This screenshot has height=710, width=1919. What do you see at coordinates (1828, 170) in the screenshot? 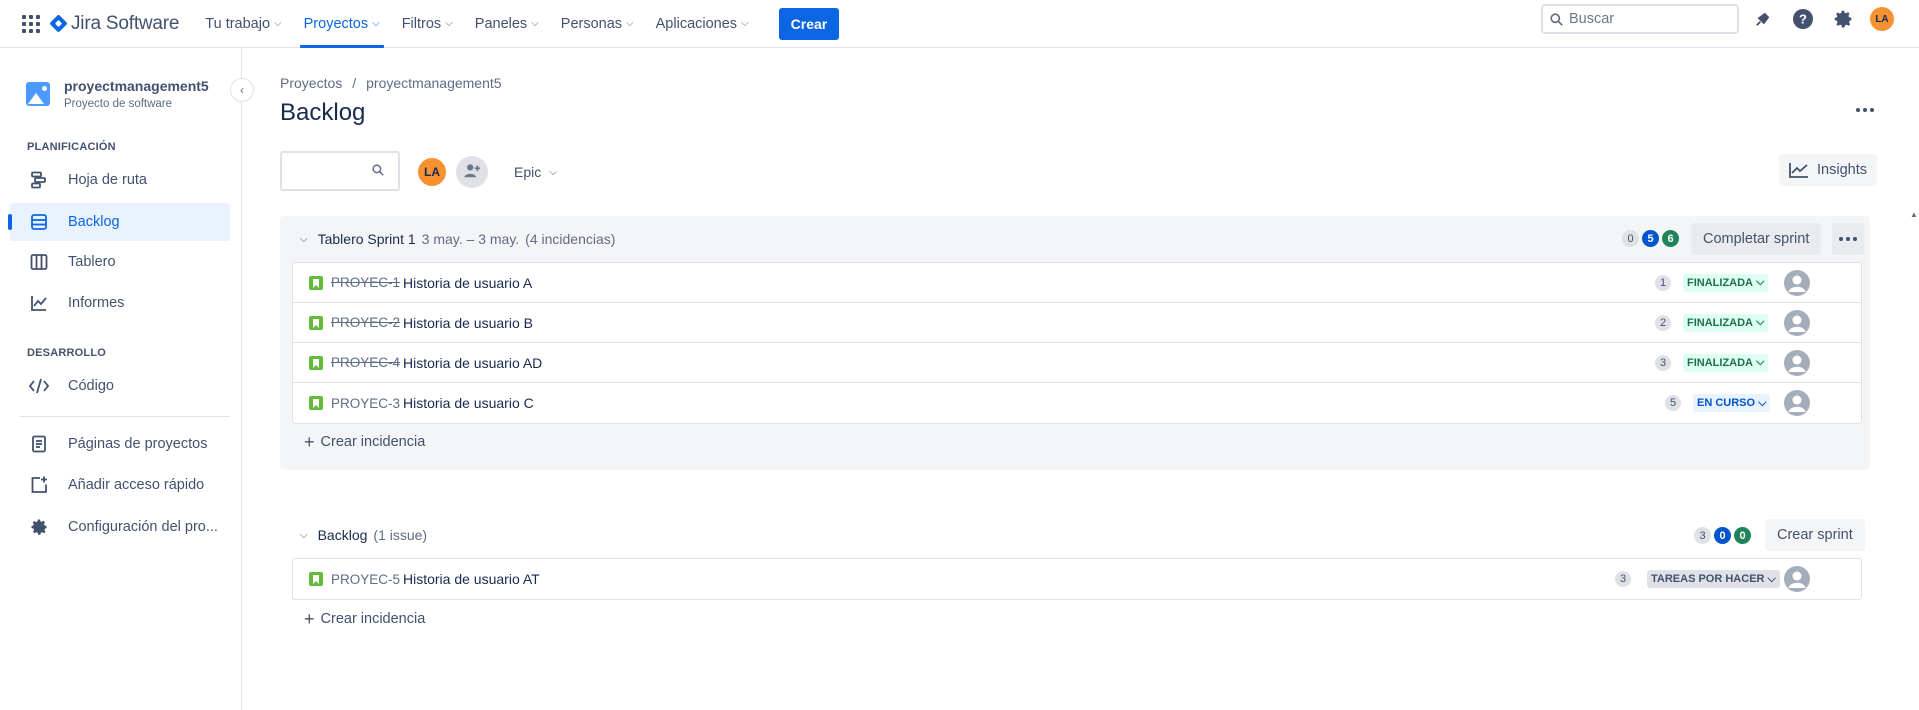
I see `insights-button: Insights` at bounding box center [1828, 170].